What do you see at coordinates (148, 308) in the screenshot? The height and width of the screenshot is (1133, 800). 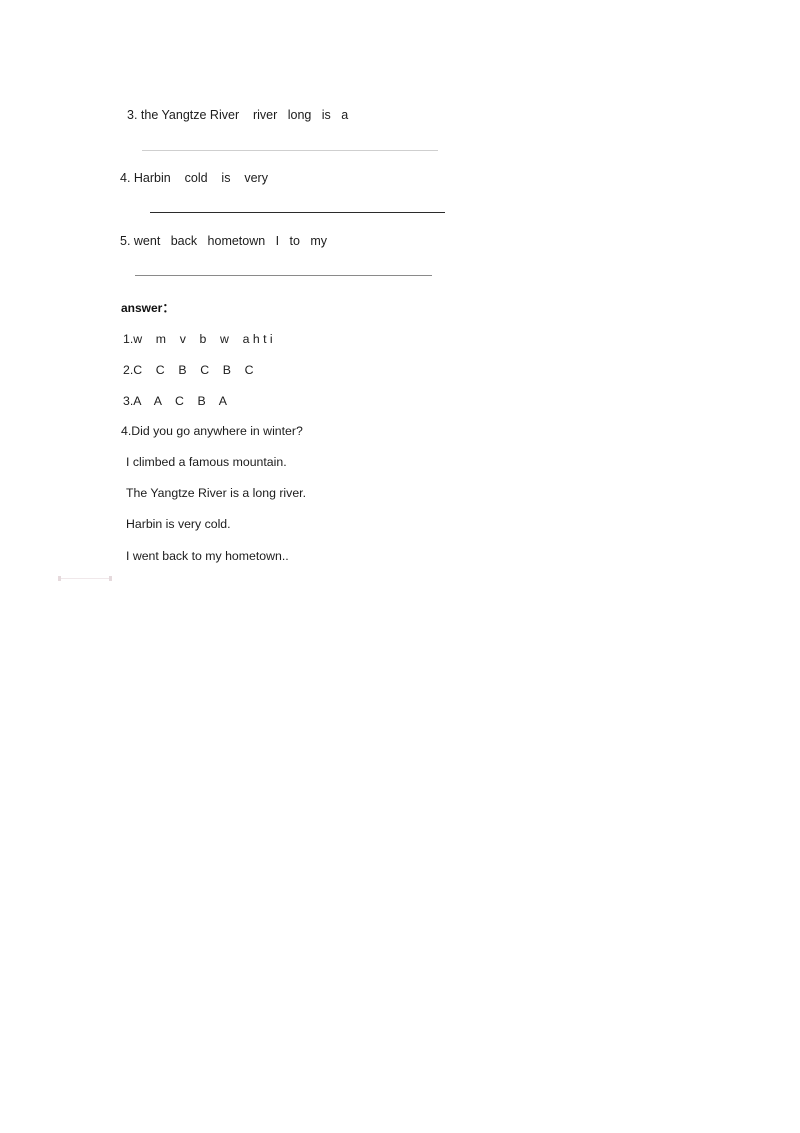 I see `answer-key-heading: answer：` at bounding box center [148, 308].